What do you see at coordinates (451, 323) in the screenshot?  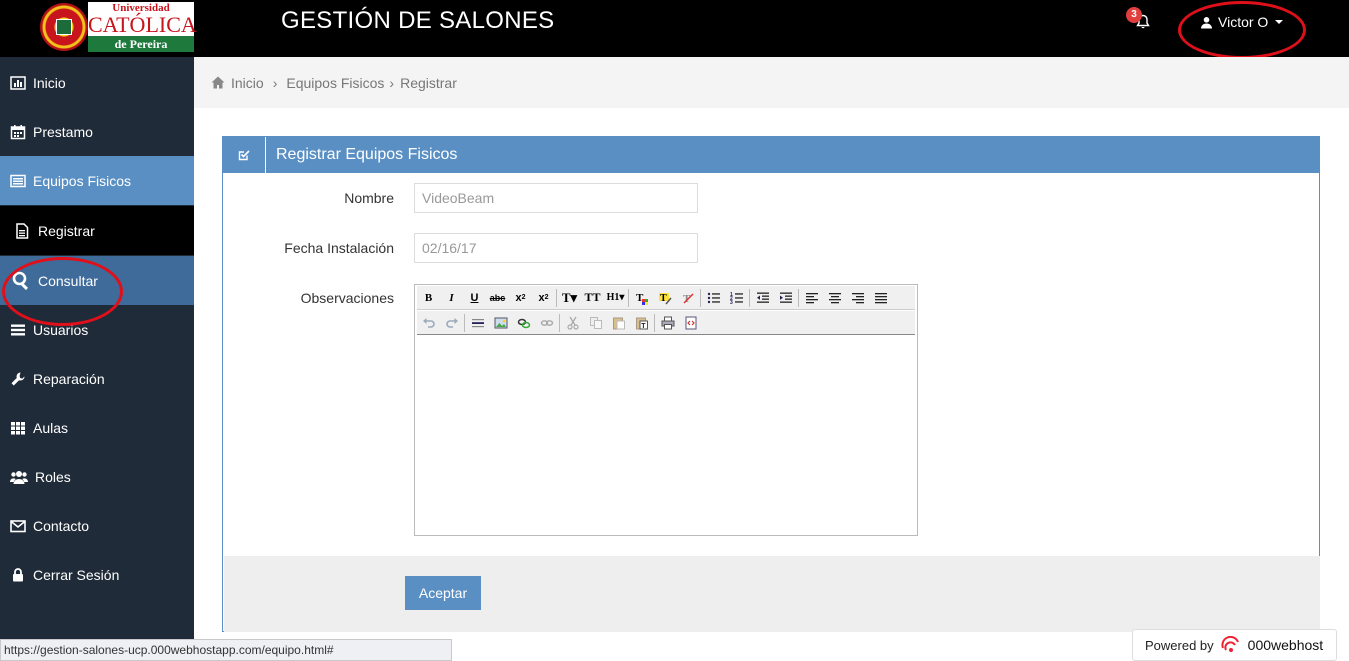 I see `redo-icon` at bounding box center [451, 323].